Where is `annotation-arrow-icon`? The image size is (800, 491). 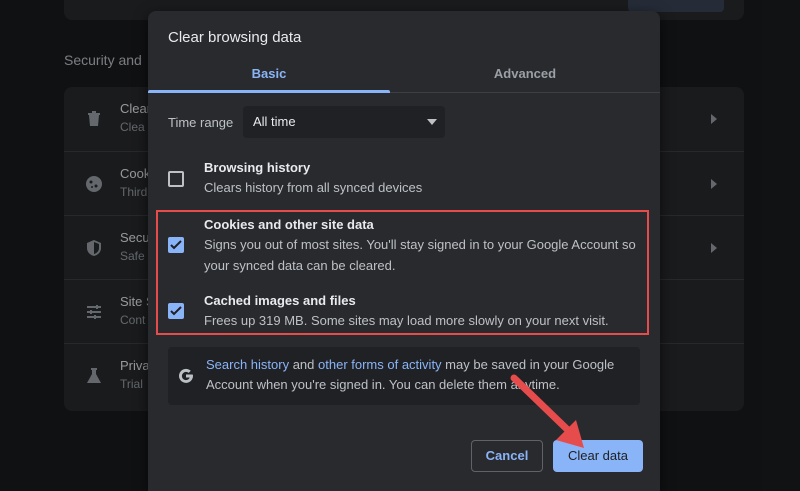 annotation-arrow-icon is located at coordinates (547, 411).